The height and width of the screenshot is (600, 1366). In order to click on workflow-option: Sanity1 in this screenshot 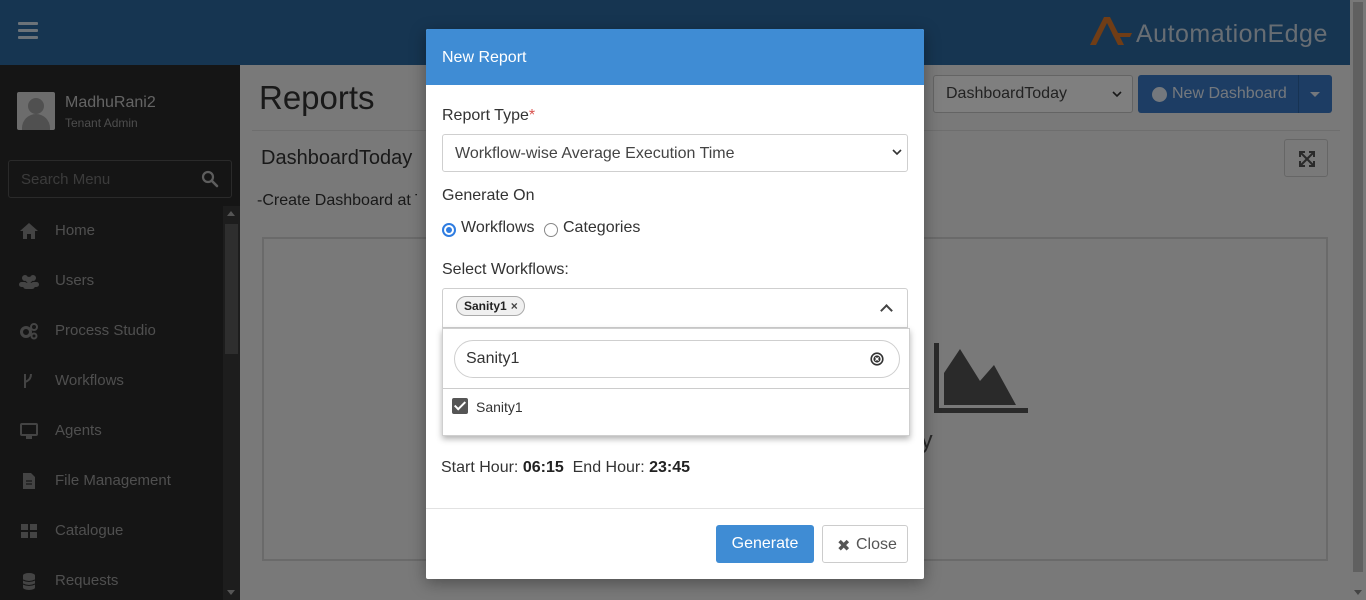, I will do `click(676, 407)`.